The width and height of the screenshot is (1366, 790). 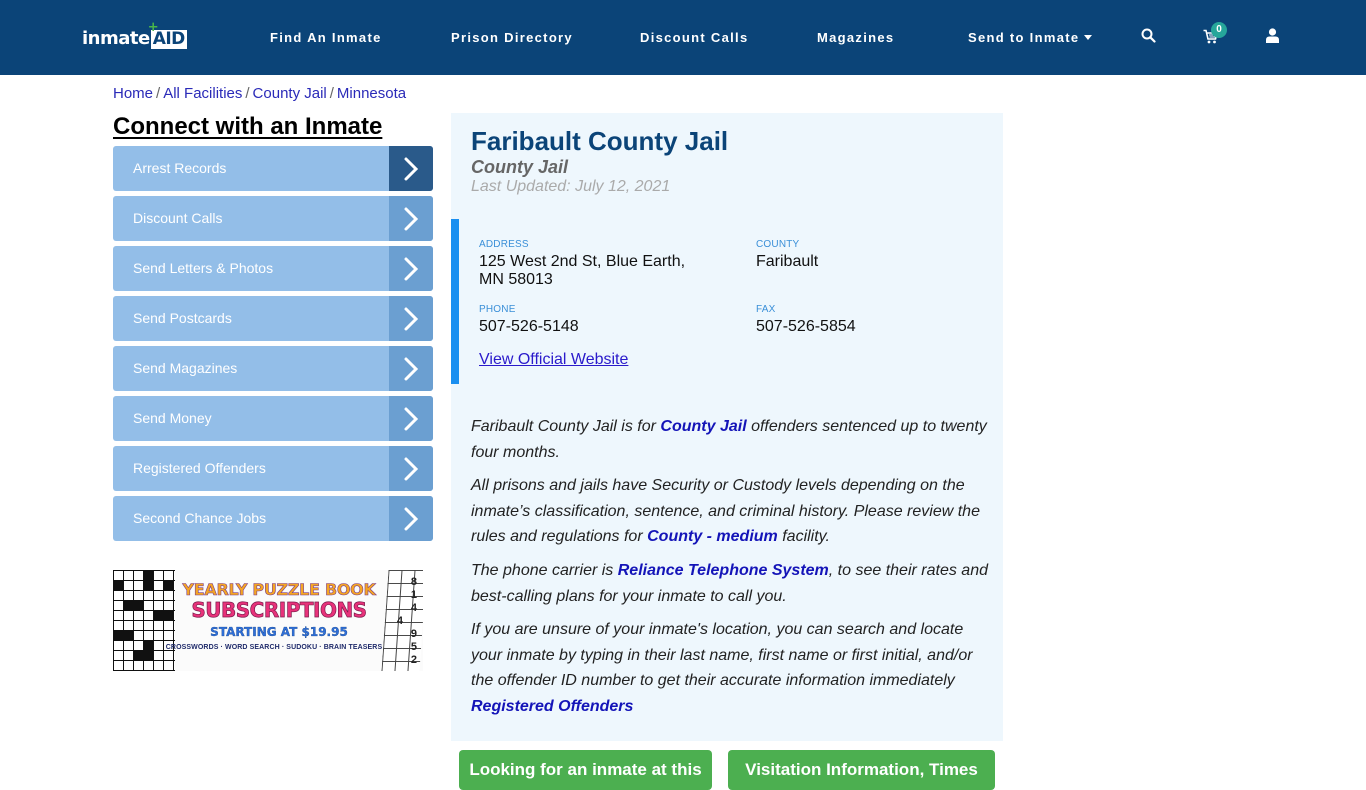 What do you see at coordinates (544, 570) in the screenshot?
I see `description-text: The phone carrier is` at bounding box center [544, 570].